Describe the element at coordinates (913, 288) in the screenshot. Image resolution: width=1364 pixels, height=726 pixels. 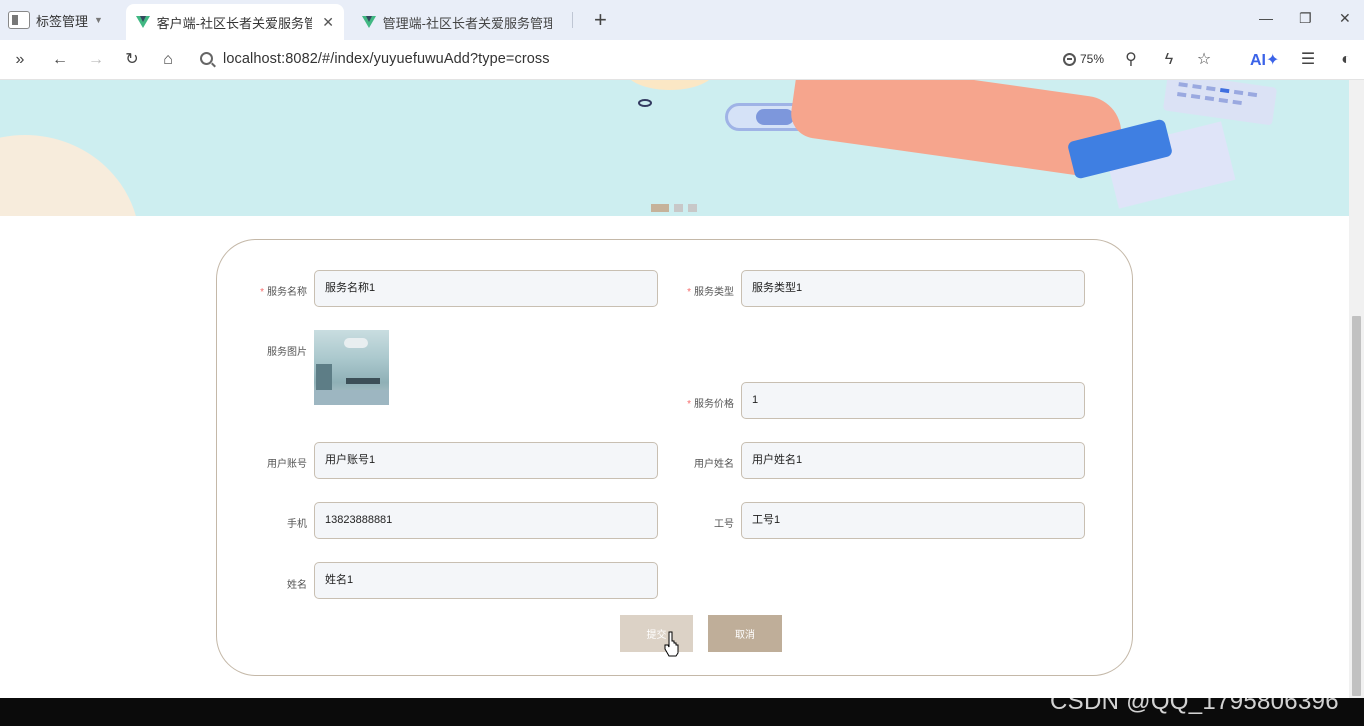
I see `service-type-input: 服务类型1` at that location.